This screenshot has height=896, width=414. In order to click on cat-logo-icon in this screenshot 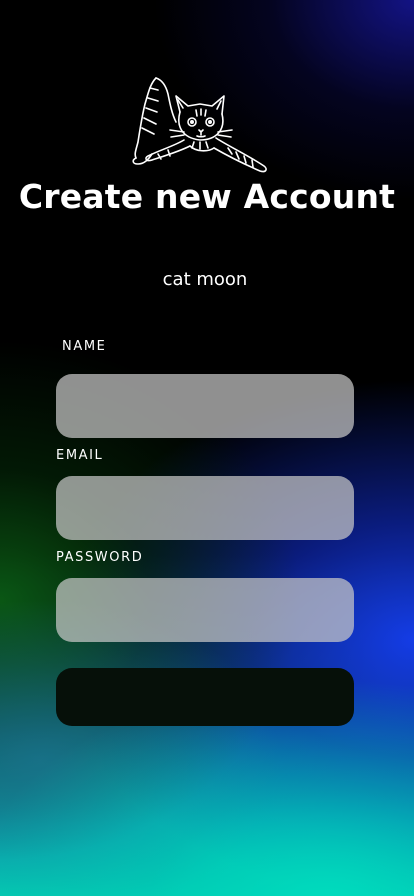, I will do `click(199, 125)`.